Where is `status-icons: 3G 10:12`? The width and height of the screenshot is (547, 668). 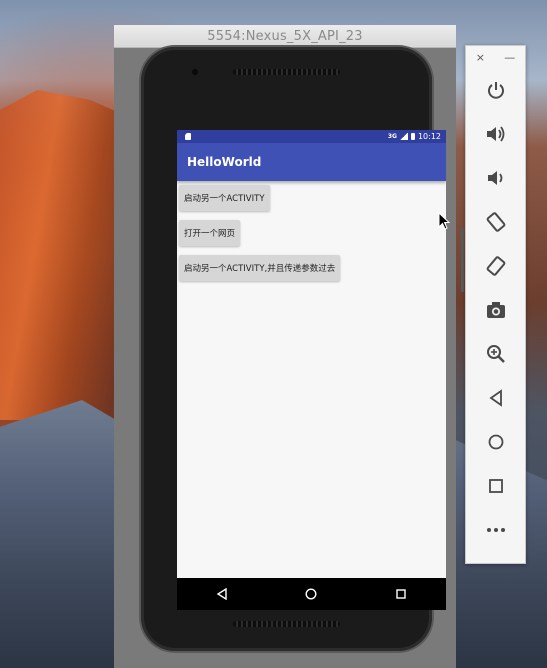 status-icons: 3G 10:12 is located at coordinates (414, 136).